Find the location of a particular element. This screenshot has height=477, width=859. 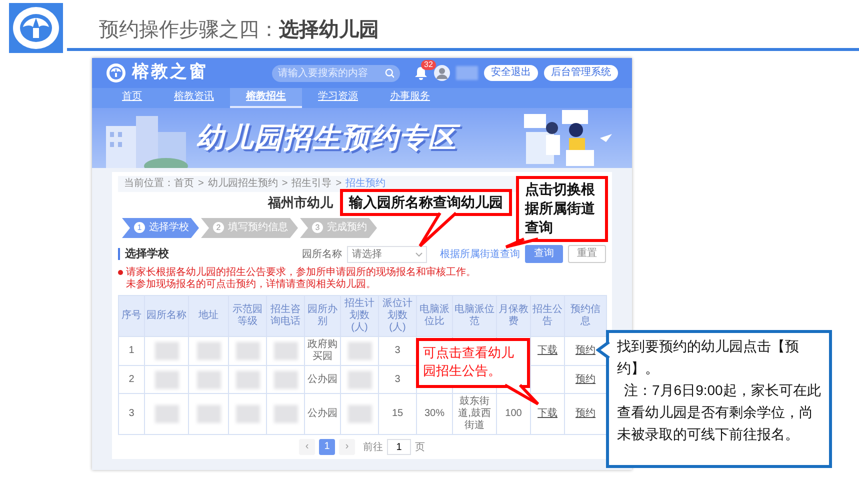

step-indicator: 1 选择学校 is located at coordinates (160, 228).